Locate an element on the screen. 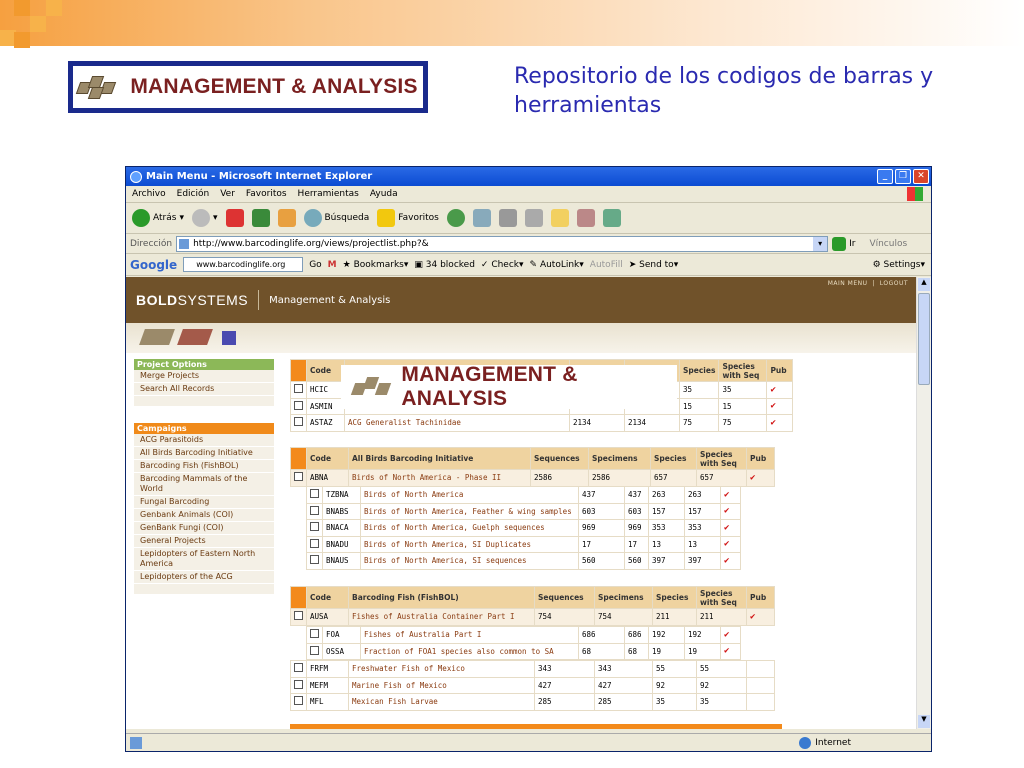 The image size is (1024, 768). home-icon is located at coordinates (286, 218).